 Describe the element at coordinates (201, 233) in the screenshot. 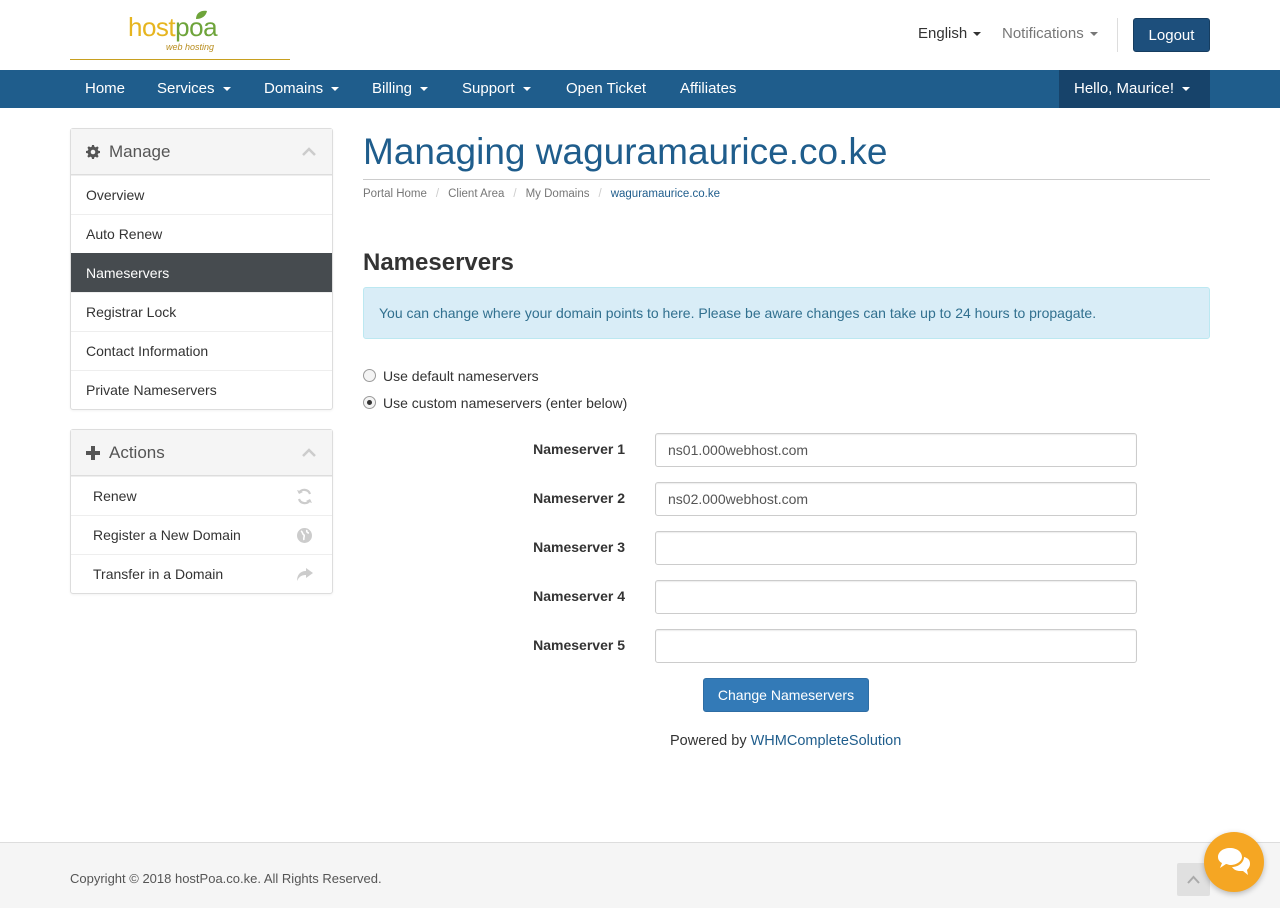

I see `sidebar-item-auto-renew: Auto Renew` at that location.